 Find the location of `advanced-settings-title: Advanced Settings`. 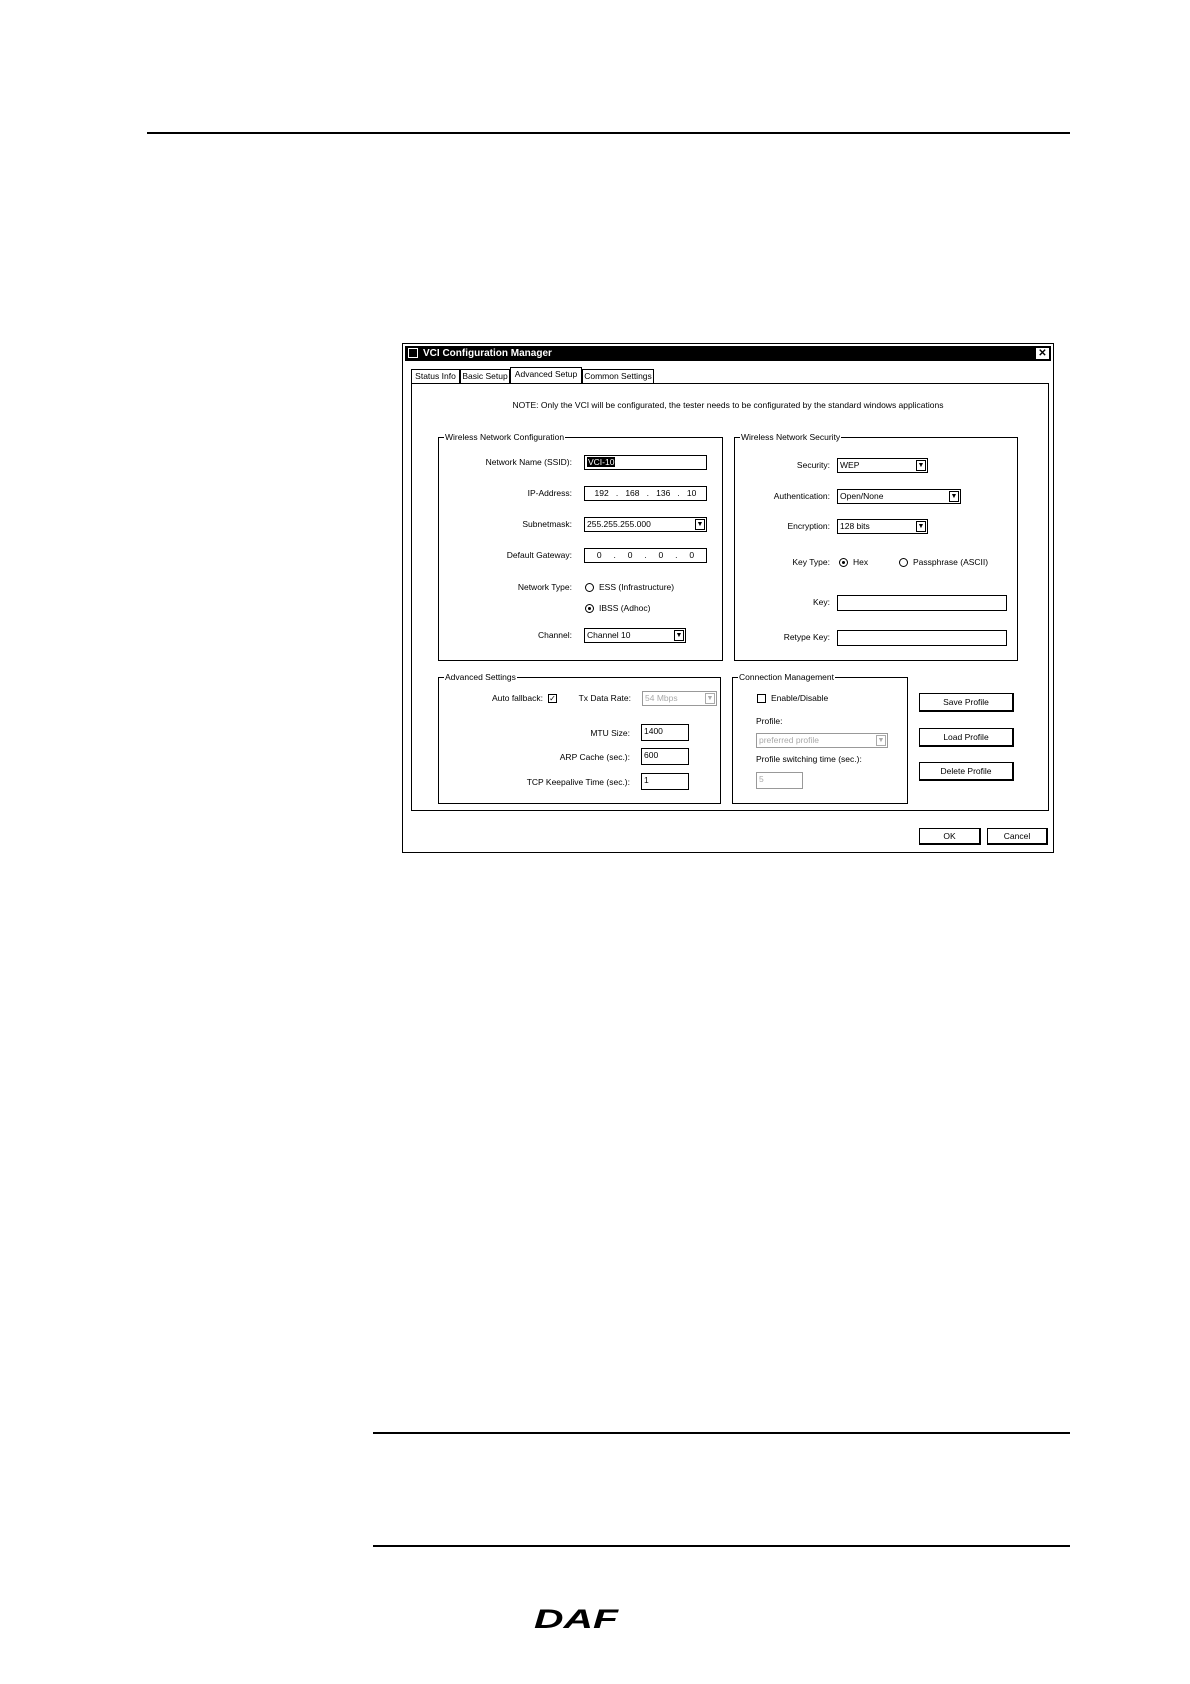

advanced-settings-title: Advanced Settings is located at coordinates (480, 677).